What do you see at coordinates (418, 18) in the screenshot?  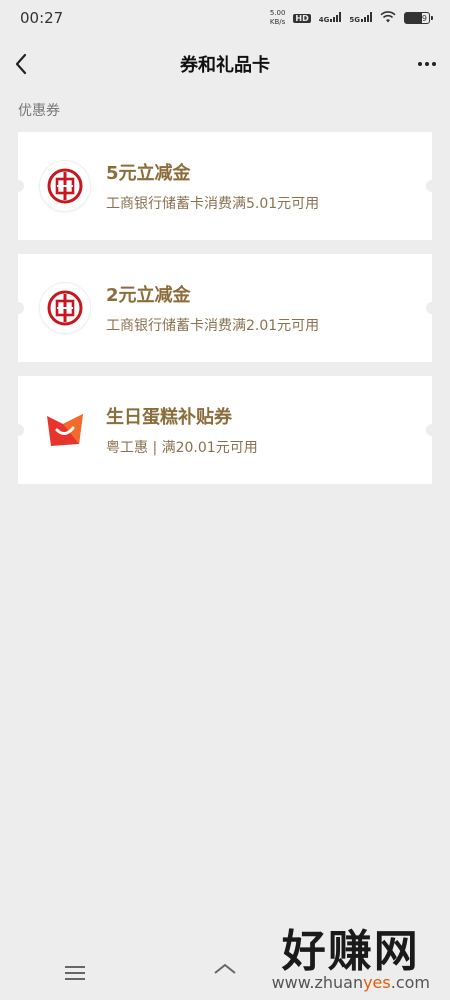 I see `battery-icon: 79` at bounding box center [418, 18].